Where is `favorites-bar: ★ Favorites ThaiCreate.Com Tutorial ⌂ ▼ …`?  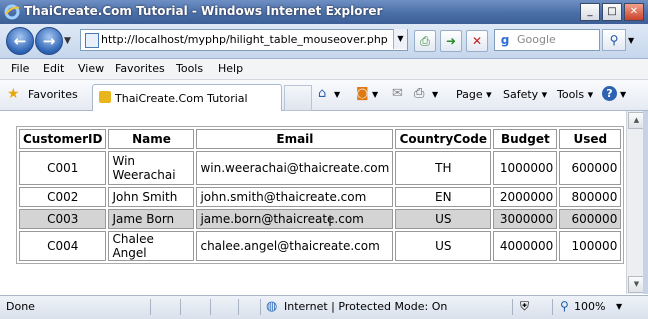 favorites-bar: ★ Favorites ThaiCreate.Com Tutorial ⌂ ▼ … is located at coordinates (324, 95).